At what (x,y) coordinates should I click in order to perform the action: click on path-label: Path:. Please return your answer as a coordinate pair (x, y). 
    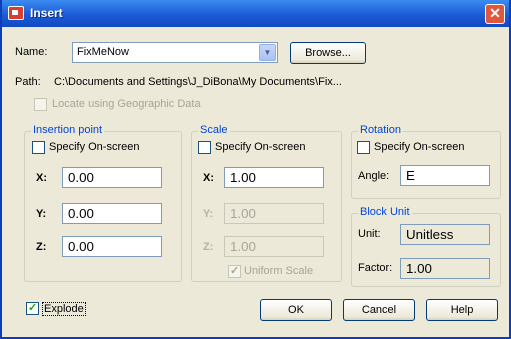
    Looking at the image, I should click on (28, 82).